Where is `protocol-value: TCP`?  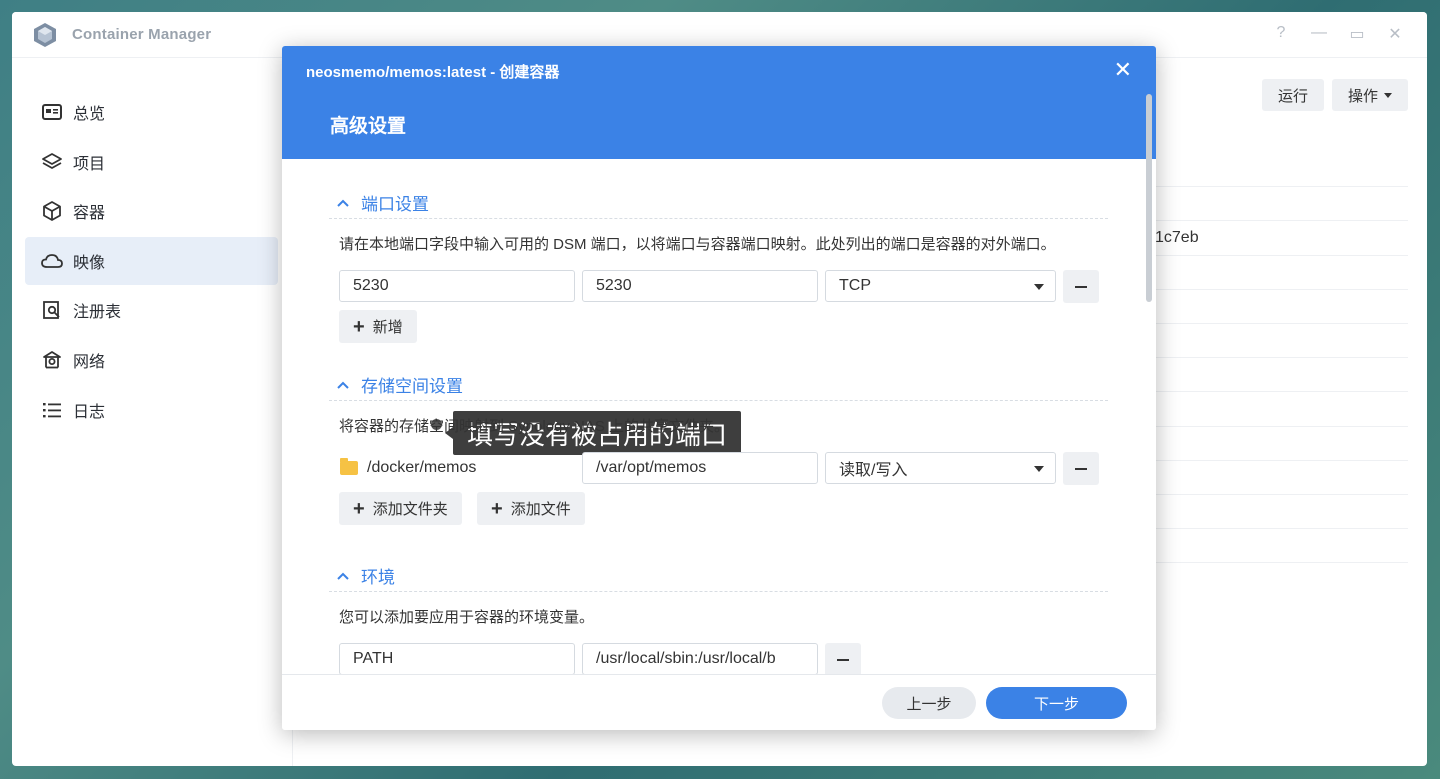
protocol-value: TCP is located at coordinates (855, 285).